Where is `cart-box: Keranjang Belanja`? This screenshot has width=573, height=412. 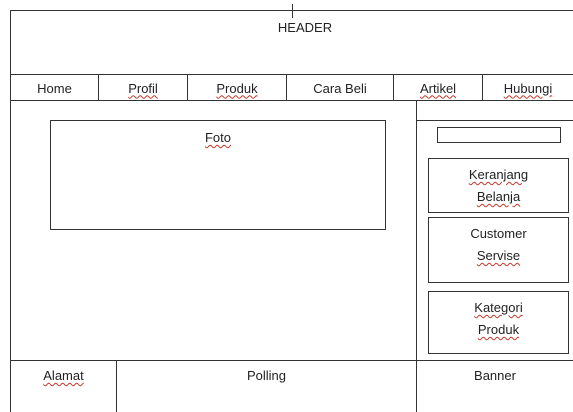 cart-box: Keranjang Belanja is located at coordinates (498, 185).